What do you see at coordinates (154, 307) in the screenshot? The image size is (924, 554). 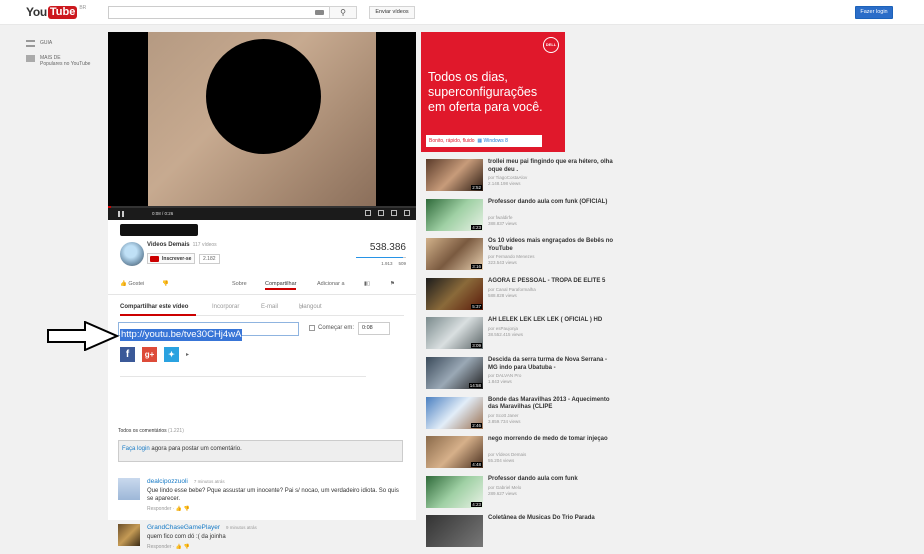 I see `share-video-tab: Compartilhar este vídeo` at bounding box center [154, 307].